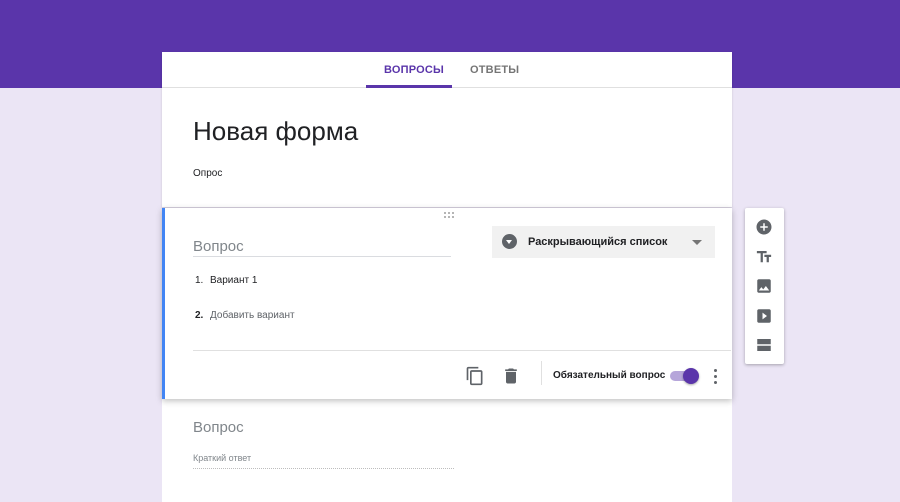 The height and width of the screenshot is (502, 900). I want to click on form-title: Новая форма, so click(275, 131).